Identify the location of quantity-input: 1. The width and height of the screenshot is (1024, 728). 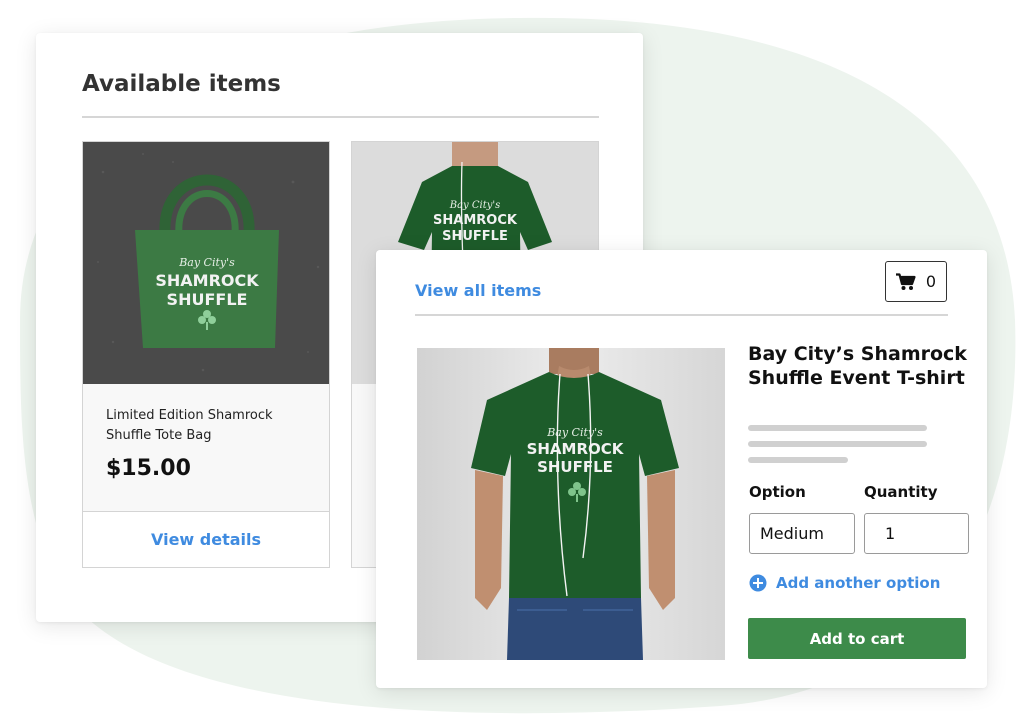
(916, 533).